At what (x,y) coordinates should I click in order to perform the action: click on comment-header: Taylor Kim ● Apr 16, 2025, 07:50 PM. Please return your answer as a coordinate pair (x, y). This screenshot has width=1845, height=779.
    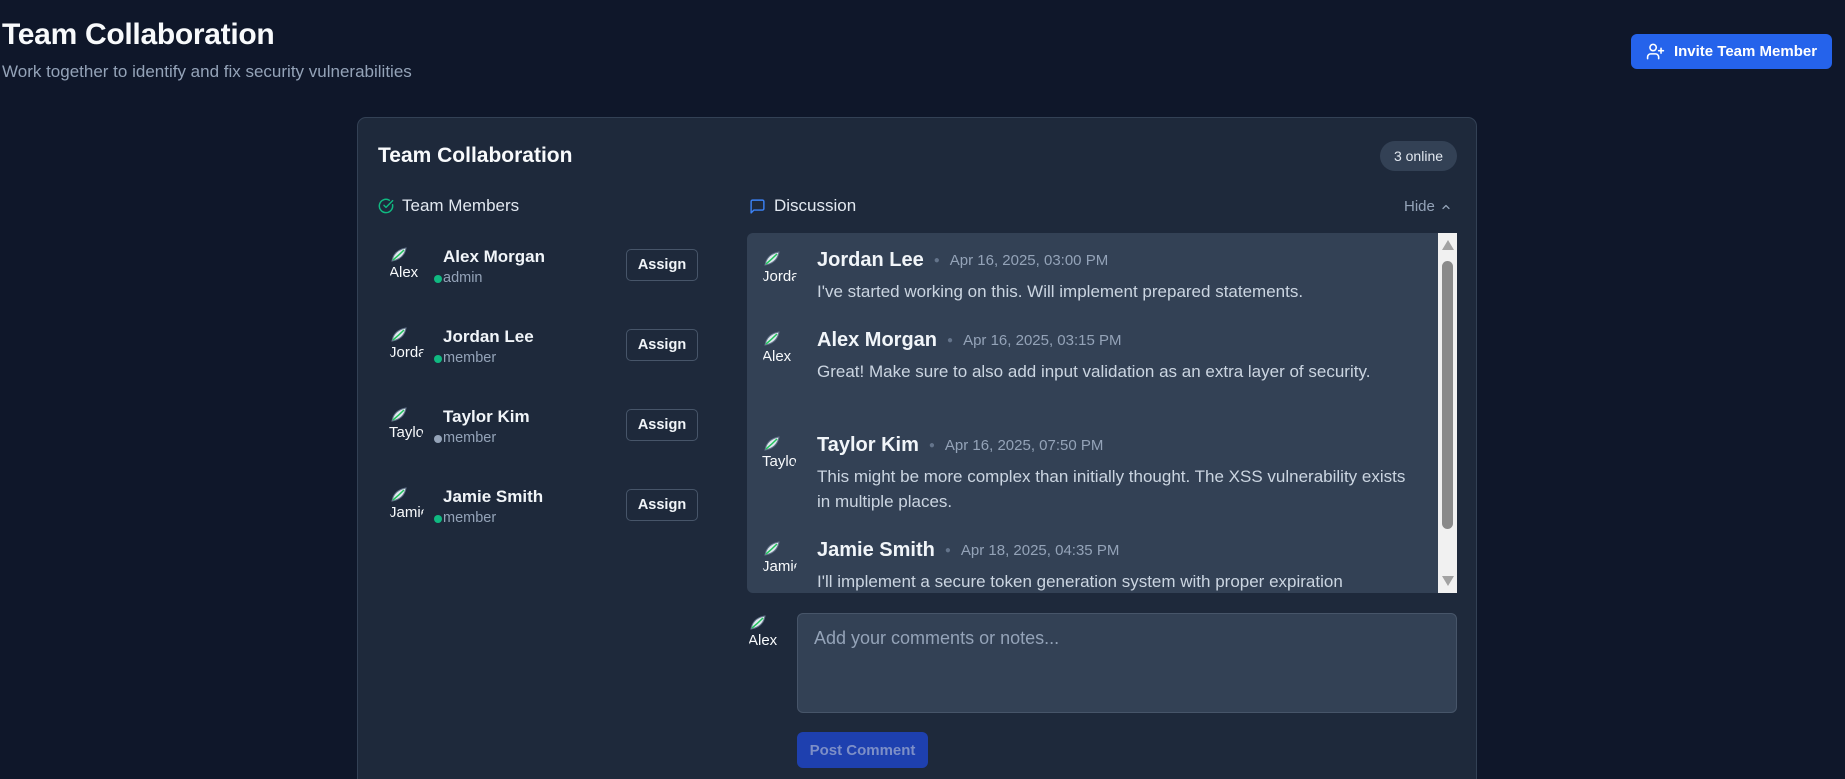
    Looking at the image, I should click on (960, 445).